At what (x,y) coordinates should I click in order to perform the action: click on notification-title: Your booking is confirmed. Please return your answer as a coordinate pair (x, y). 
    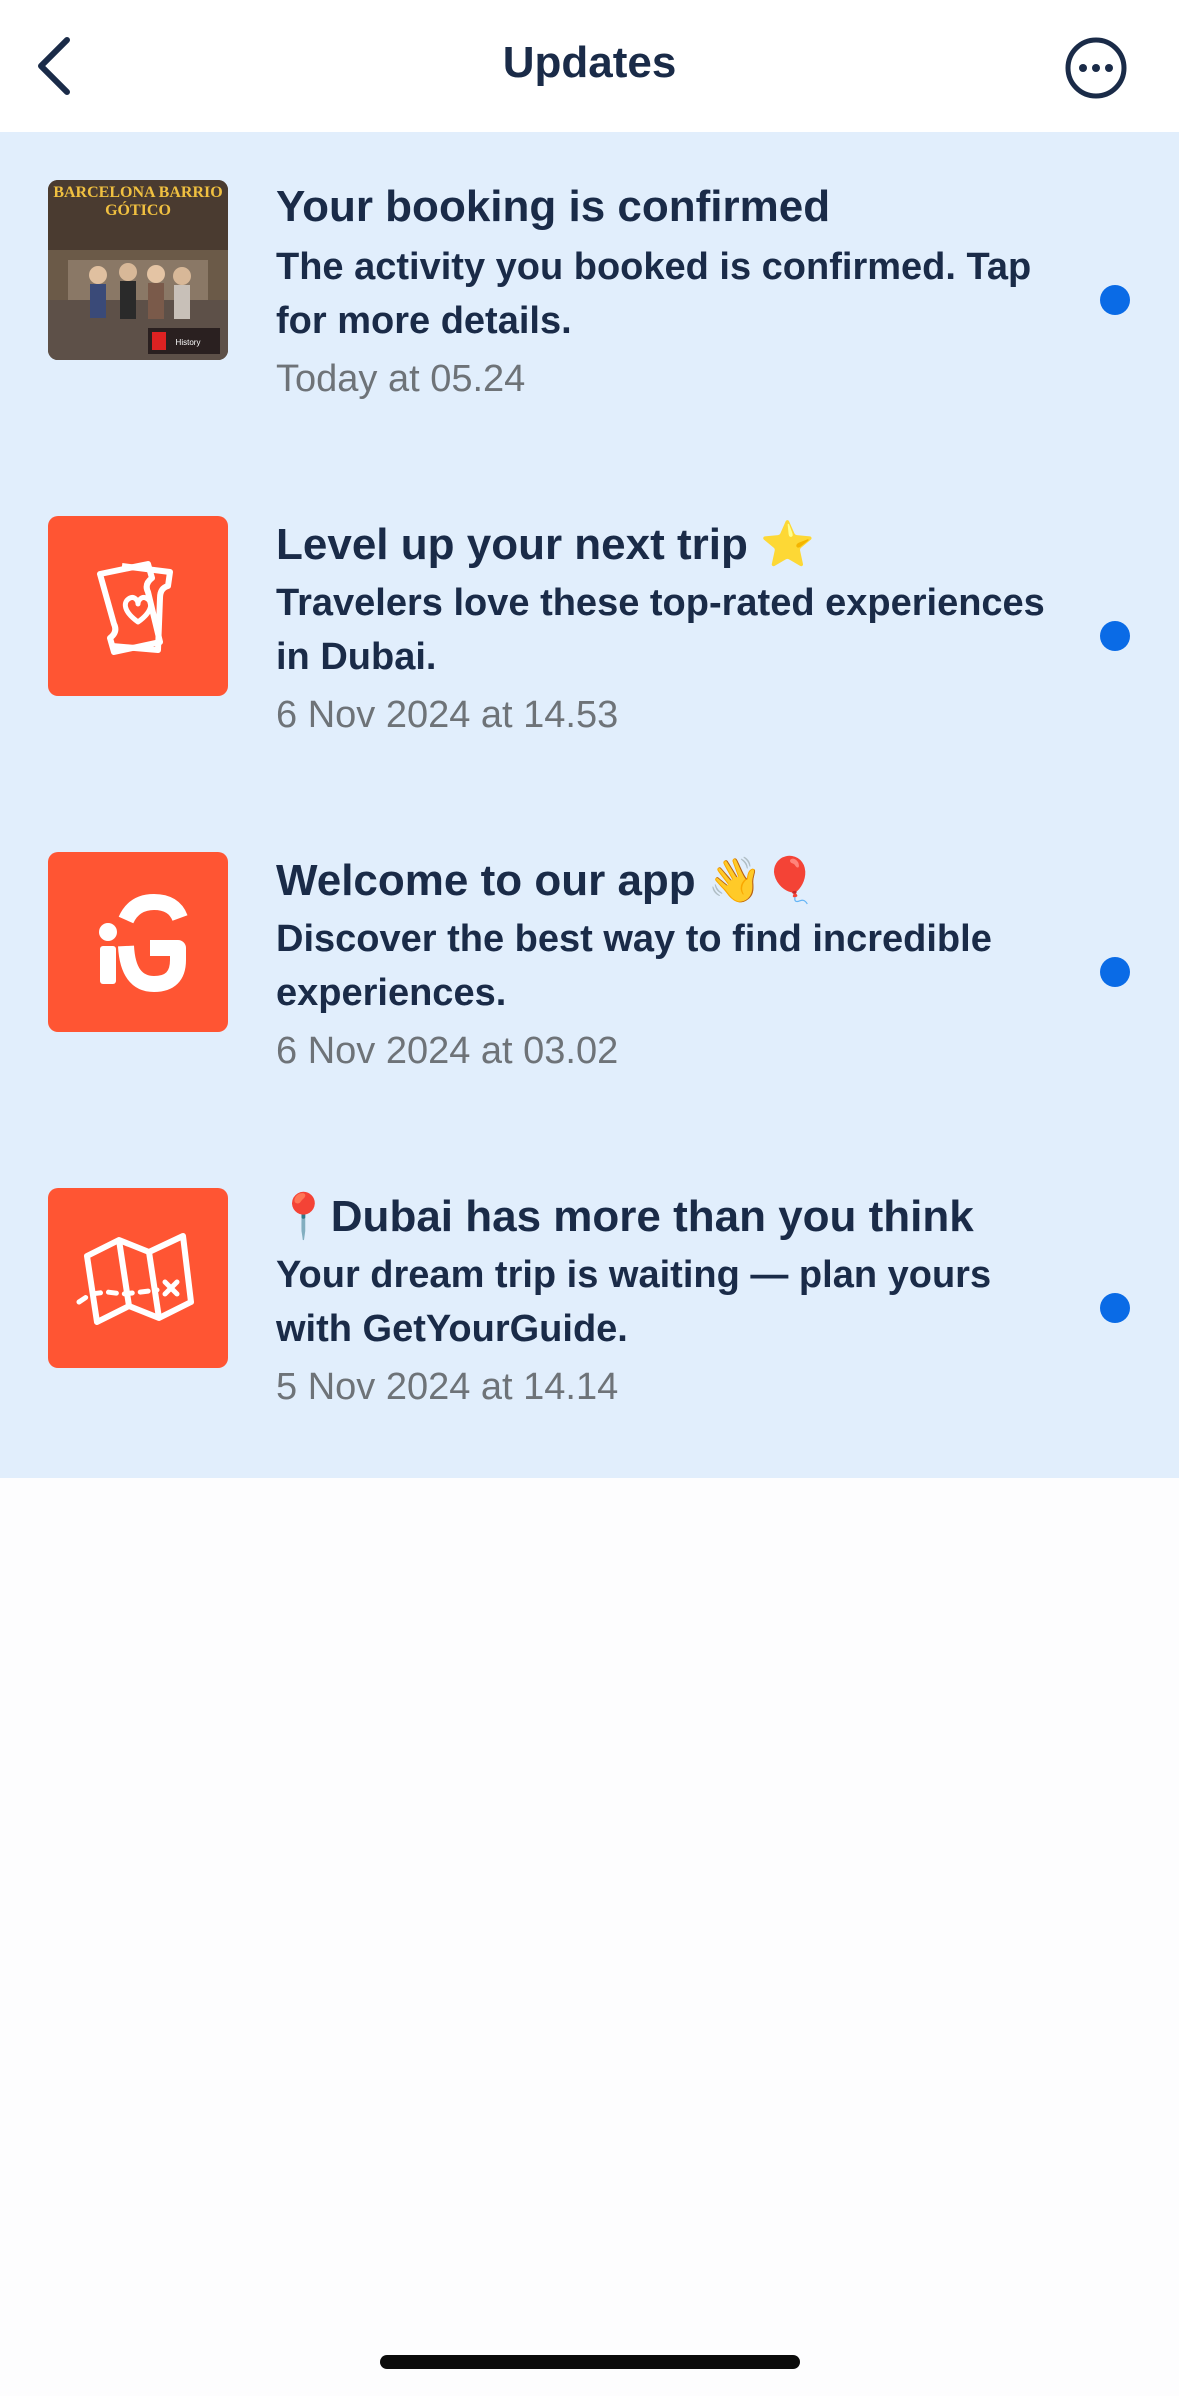
    Looking at the image, I should click on (553, 206).